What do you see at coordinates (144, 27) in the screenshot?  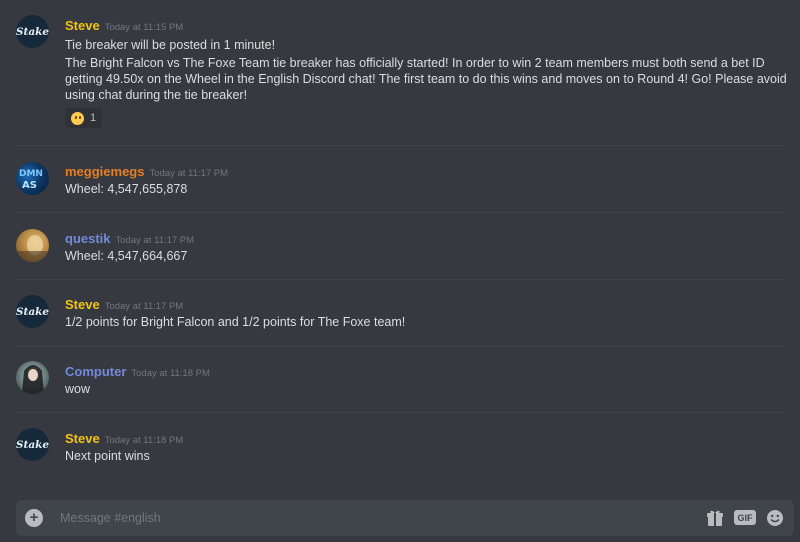 I see `timestamp: Today at 11:15 PM` at bounding box center [144, 27].